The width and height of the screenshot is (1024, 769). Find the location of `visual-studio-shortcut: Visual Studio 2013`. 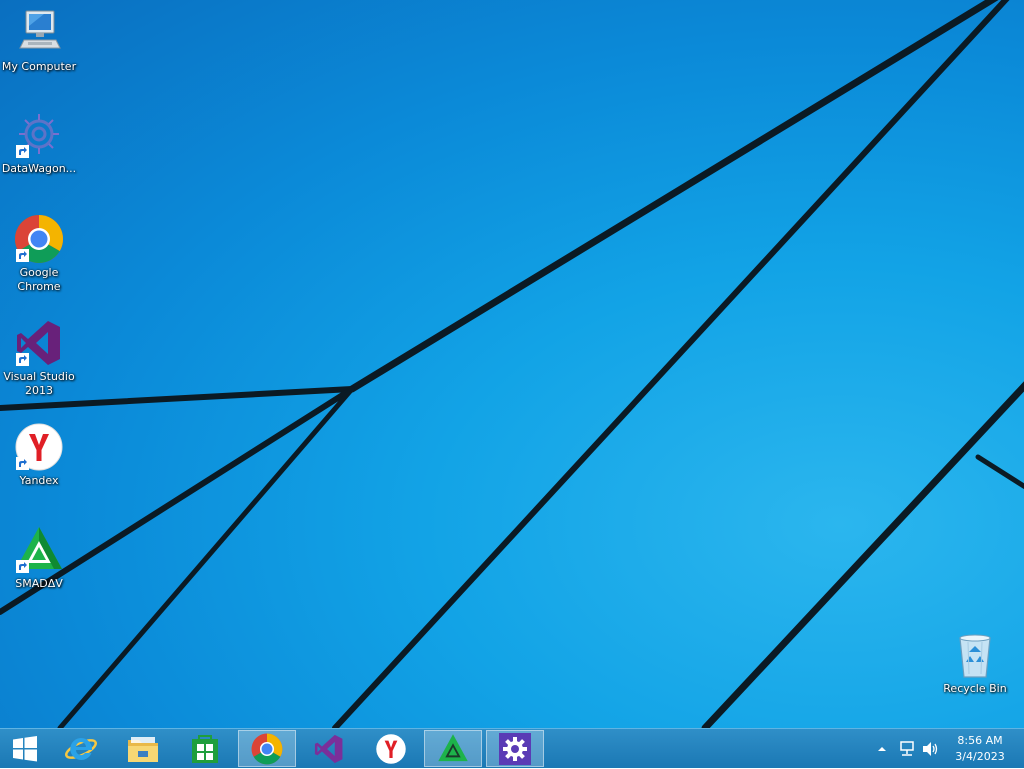

visual-studio-shortcut: Visual Studio 2013 is located at coordinates (39, 358).